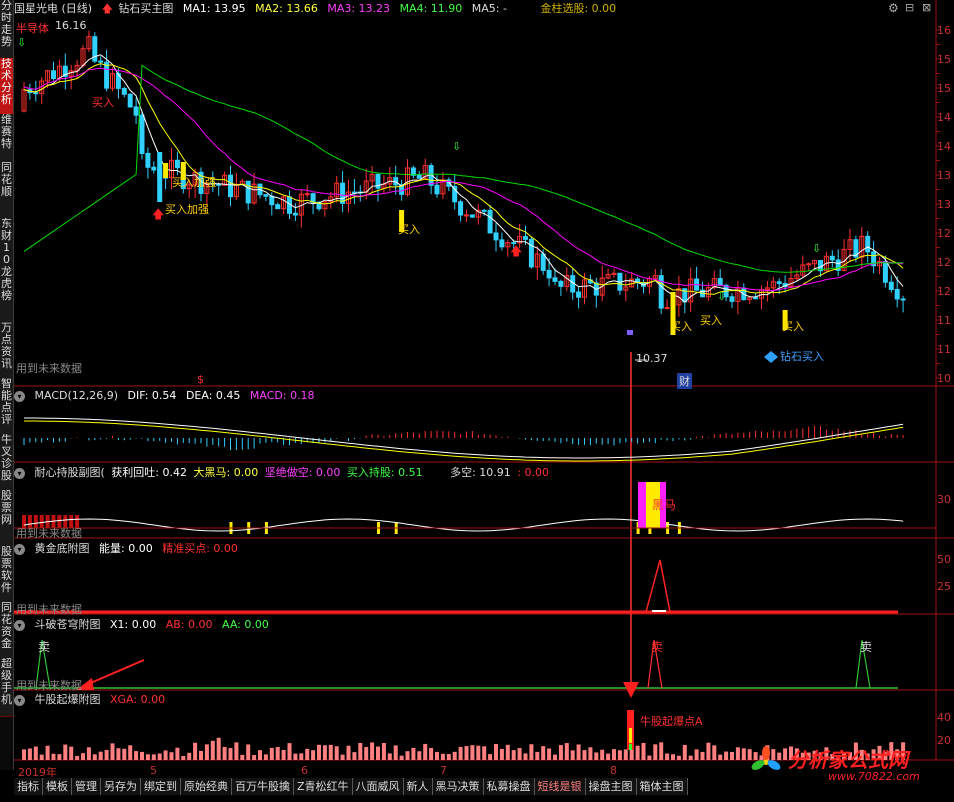 Image resolution: width=954 pixels, height=802 pixels. I want to click on side-tab: 东财10, so click(6, 242).